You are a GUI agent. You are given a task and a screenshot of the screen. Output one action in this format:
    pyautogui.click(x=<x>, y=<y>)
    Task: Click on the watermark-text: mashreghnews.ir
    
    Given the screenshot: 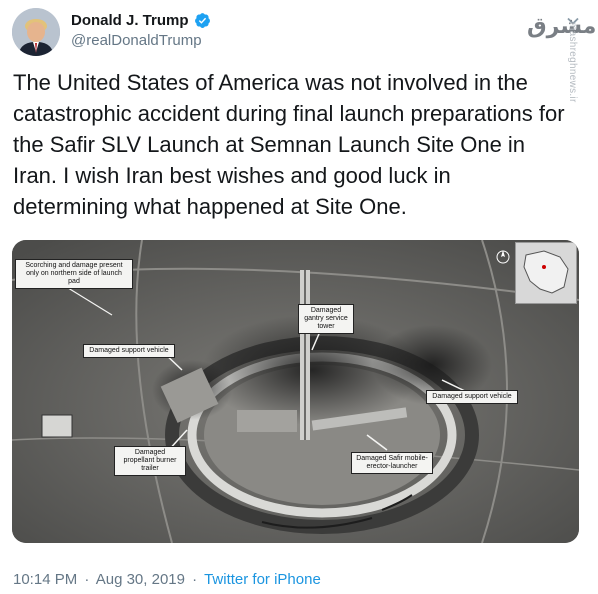 What is the action you would take?
    pyautogui.click(x=572, y=62)
    